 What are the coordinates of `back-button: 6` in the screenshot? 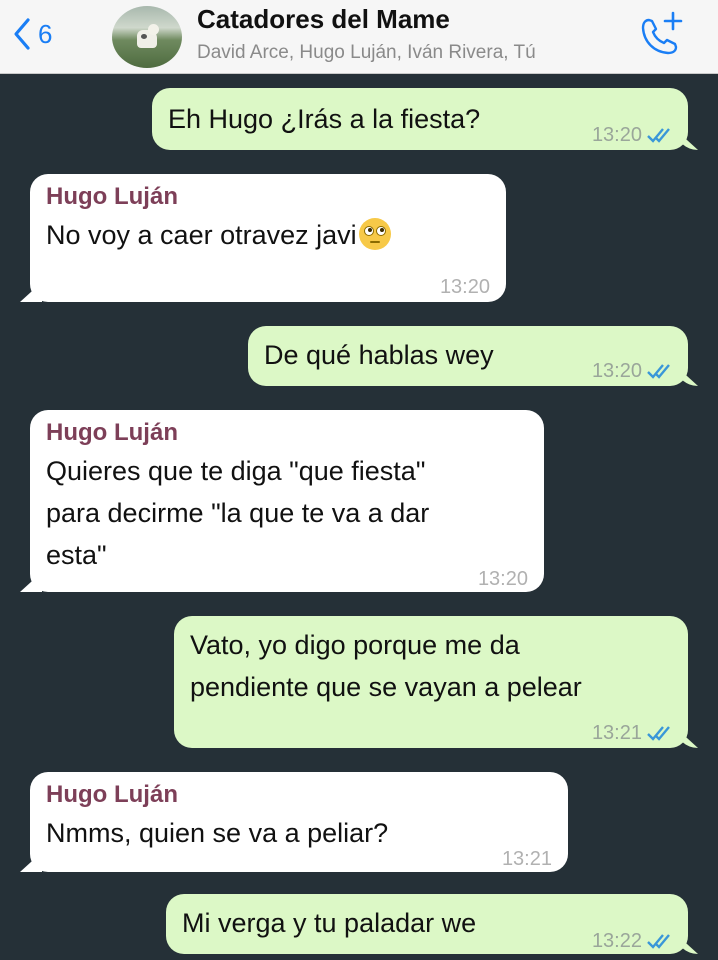 It's located at (45, 34).